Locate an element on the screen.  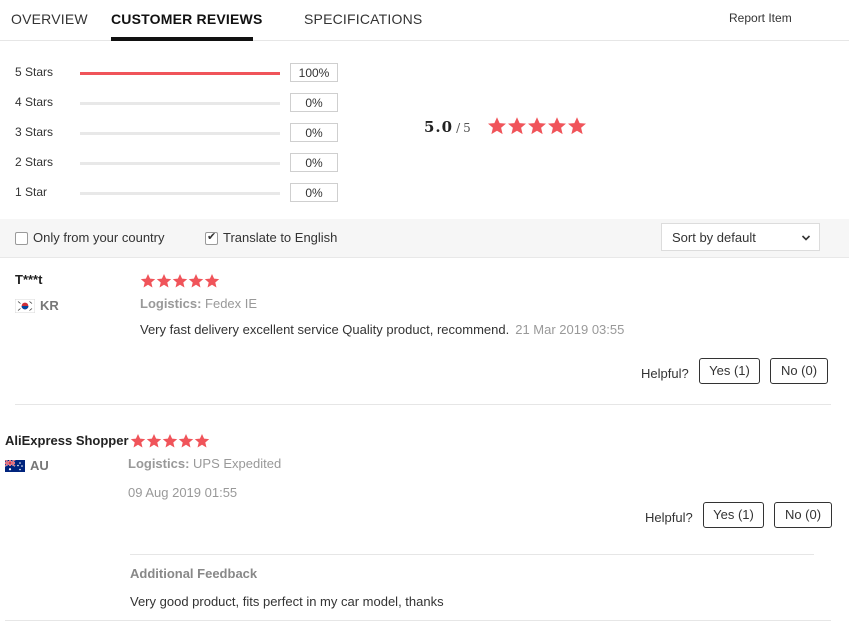
average-max: 5 is located at coordinates (467, 128).